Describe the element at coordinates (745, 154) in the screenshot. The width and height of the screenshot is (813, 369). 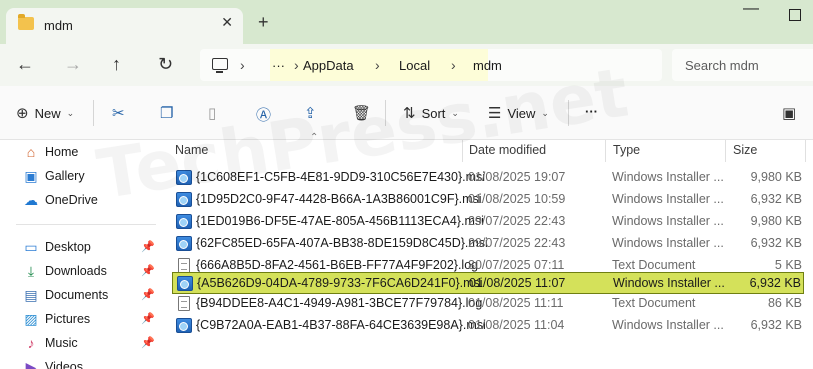
I see `column-header-size: Size` at that location.